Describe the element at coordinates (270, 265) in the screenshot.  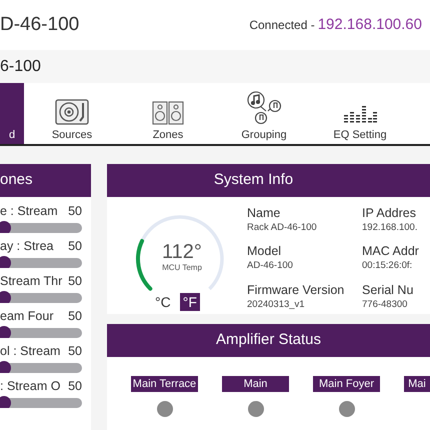
I see `info-value: AD-46-100` at that location.